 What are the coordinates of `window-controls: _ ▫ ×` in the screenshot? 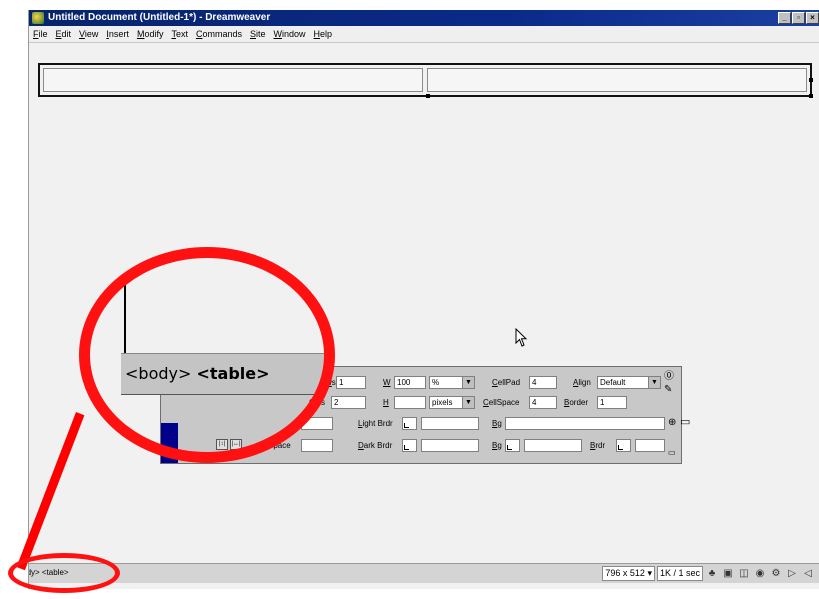 It's located at (798, 18).